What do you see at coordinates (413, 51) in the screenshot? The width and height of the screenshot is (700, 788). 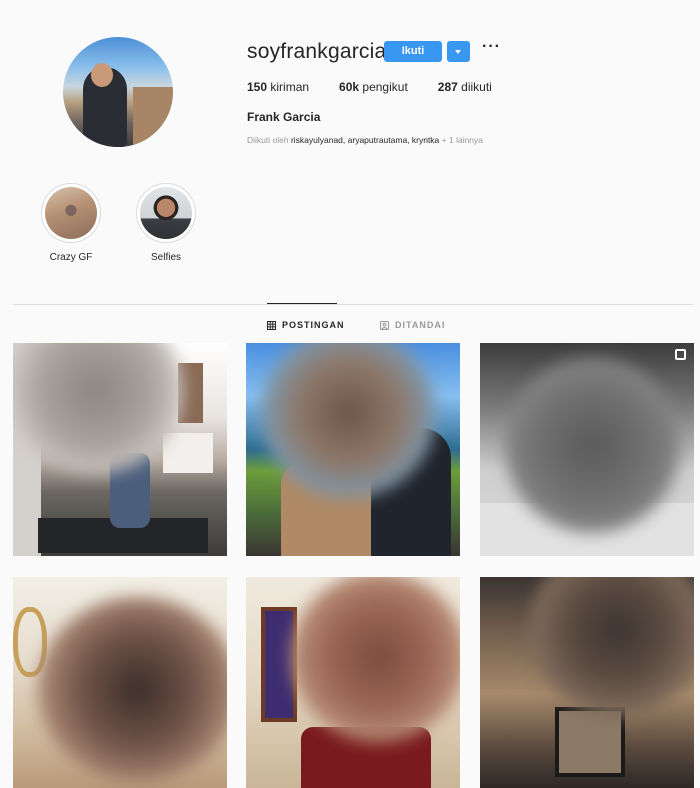 I see `follow-button: Ikuti` at bounding box center [413, 51].